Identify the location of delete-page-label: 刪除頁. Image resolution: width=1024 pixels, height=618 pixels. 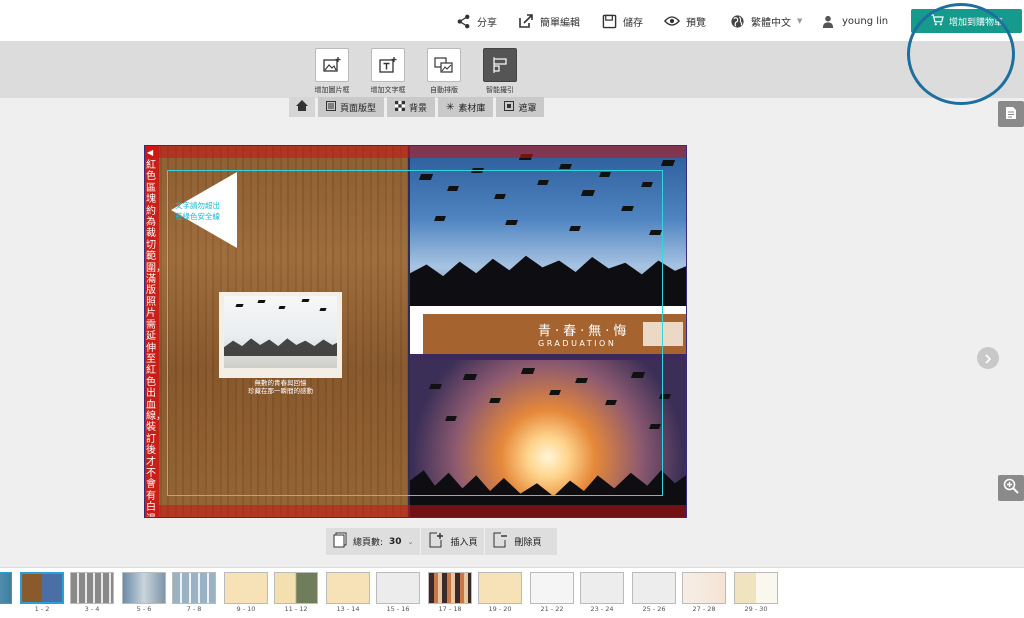
(528, 543).